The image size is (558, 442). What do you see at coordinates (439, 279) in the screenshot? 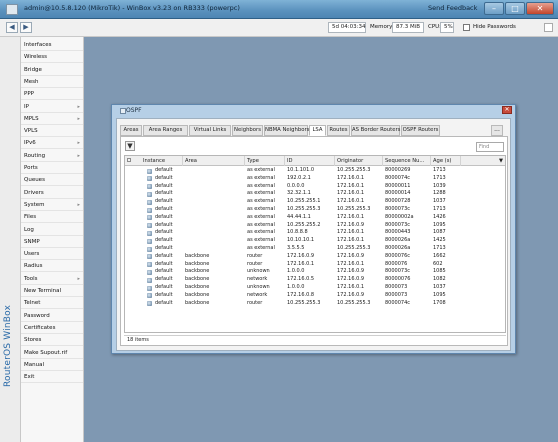
I see `table-cell: 1082` at bounding box center [439, 279].